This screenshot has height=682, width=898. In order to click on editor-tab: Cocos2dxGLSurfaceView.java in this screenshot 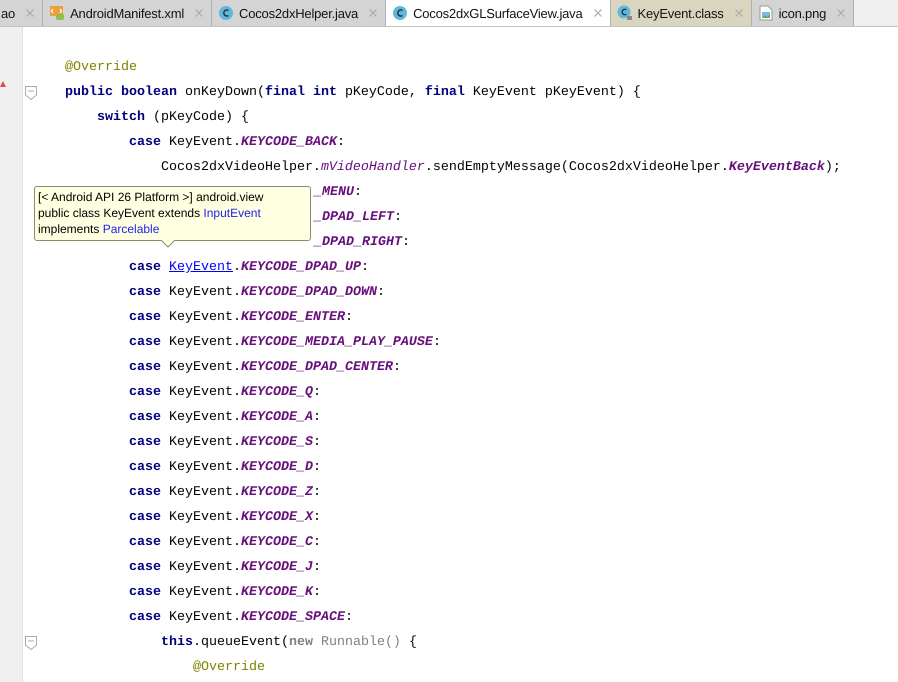, I will do `click(498, 13)`.